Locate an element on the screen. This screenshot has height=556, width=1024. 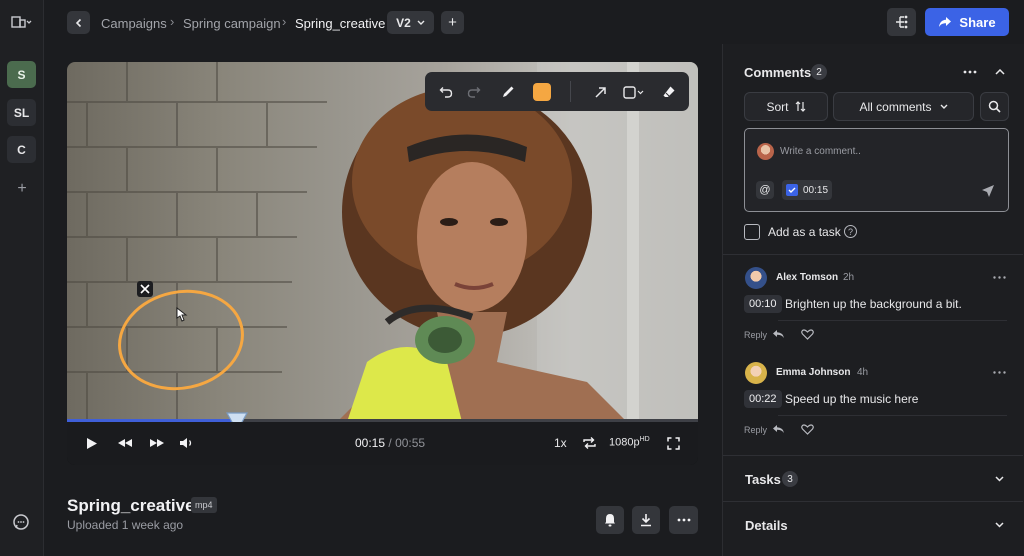
divider is located at coordinates (892, 320).